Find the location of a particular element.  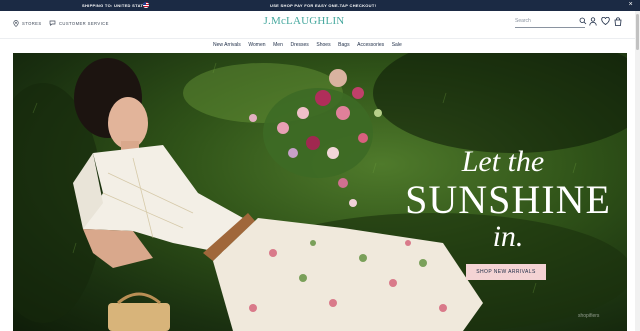

nav-item-accessories: Accessories is located at coordinates (370, 45).